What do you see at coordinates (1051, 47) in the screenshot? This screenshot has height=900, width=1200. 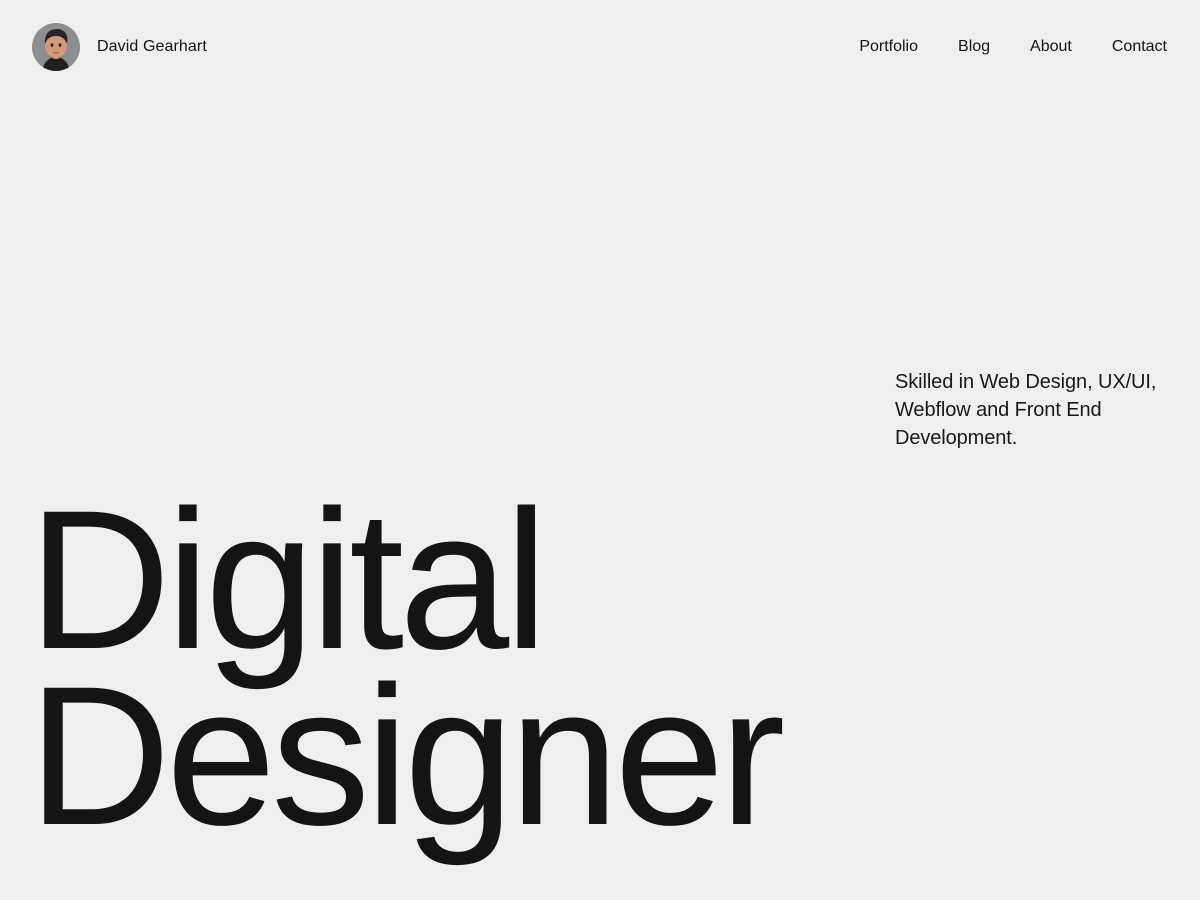 I see `nav-link-about: About` at bounding box center [1051, 47].